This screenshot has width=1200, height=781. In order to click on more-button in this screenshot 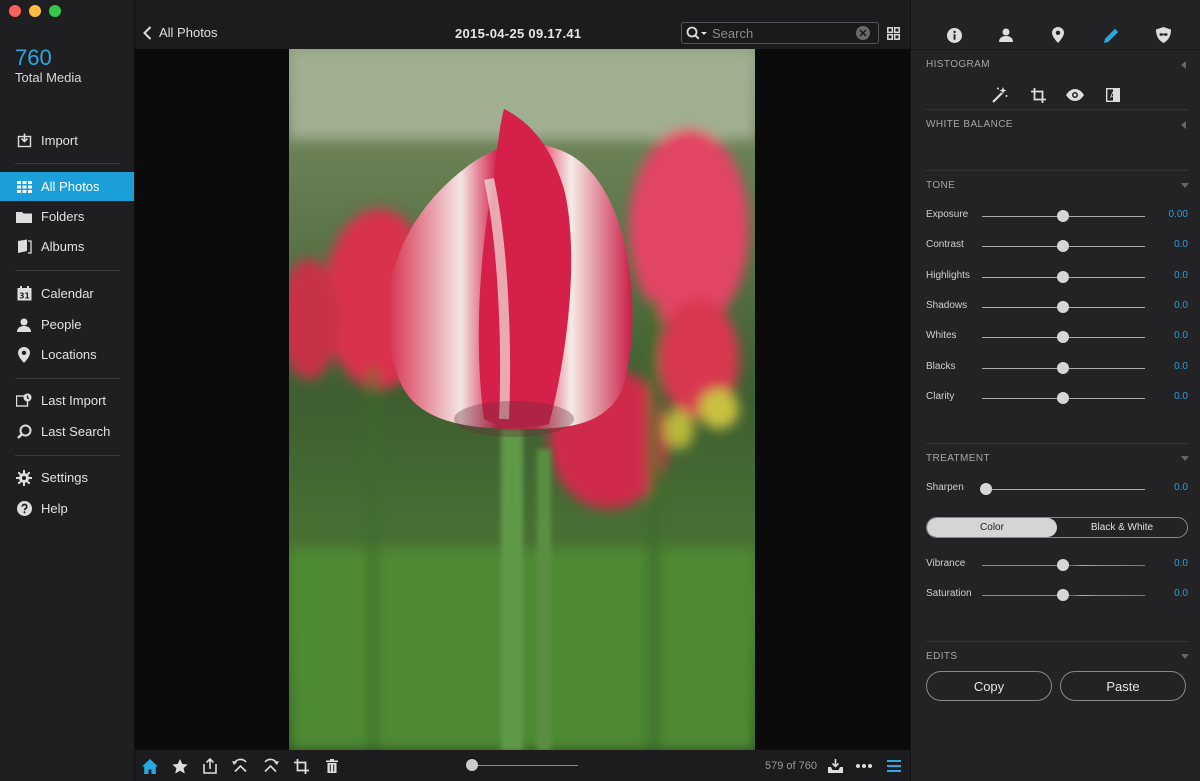, I will do `click(864, 766)`.